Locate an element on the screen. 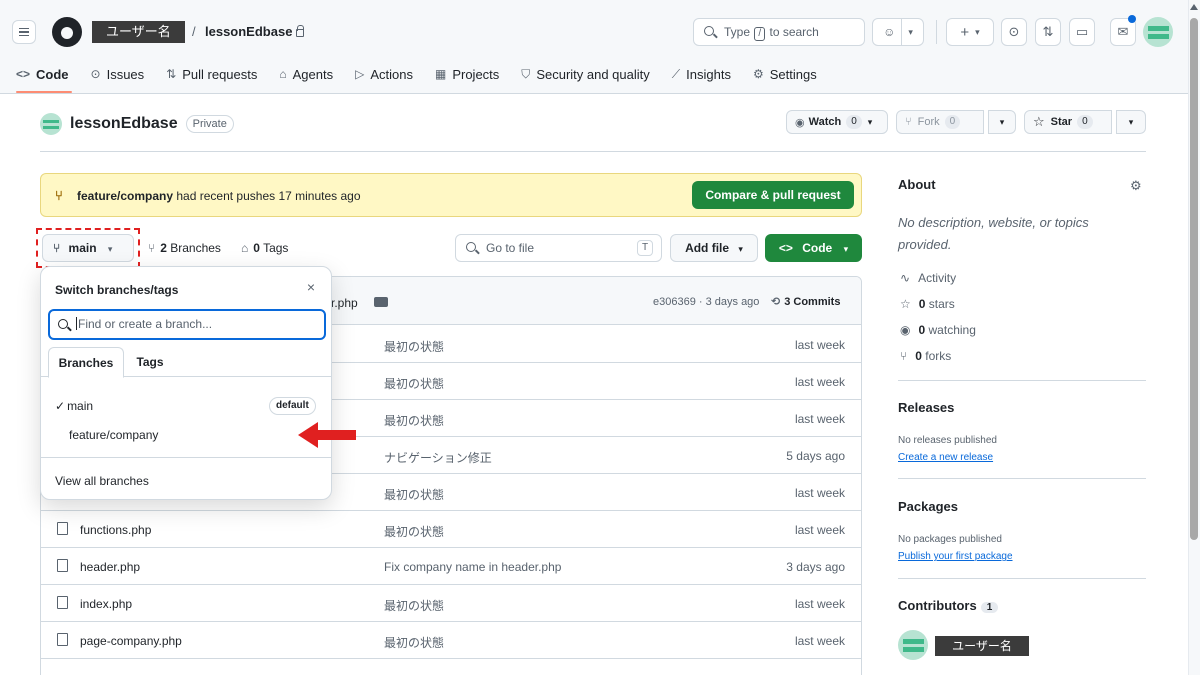  watching-link: ◉ 0 watching is located at coordinates (938, 330).